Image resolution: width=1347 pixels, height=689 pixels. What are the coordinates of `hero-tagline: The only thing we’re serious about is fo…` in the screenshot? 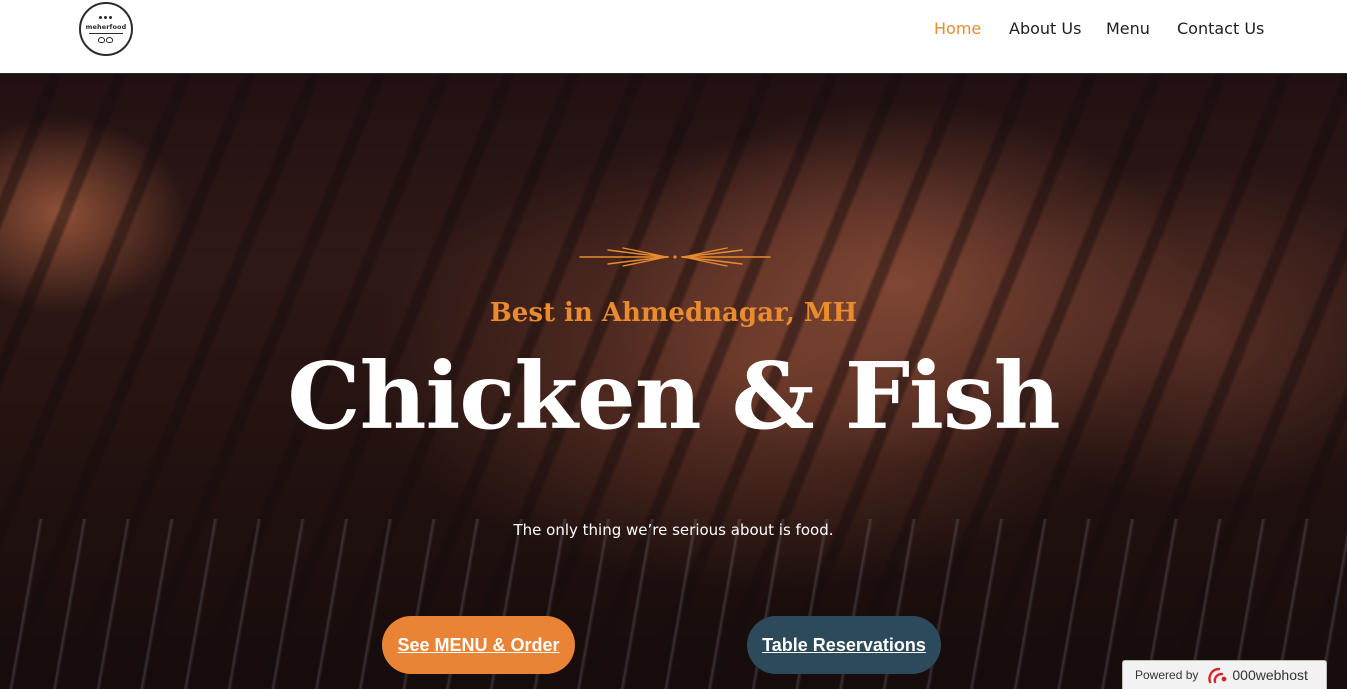 It's located at (673, 530).